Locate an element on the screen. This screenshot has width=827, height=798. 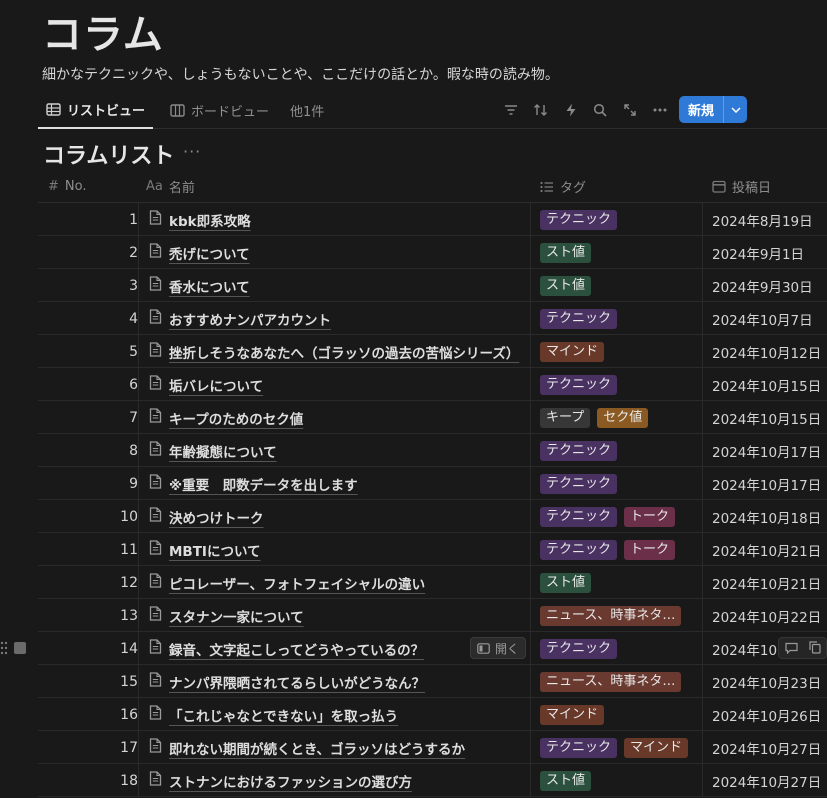
row-name-cell: ピコレーザー、フォトフェイシャルの違い is located at coordinates (334, 582).